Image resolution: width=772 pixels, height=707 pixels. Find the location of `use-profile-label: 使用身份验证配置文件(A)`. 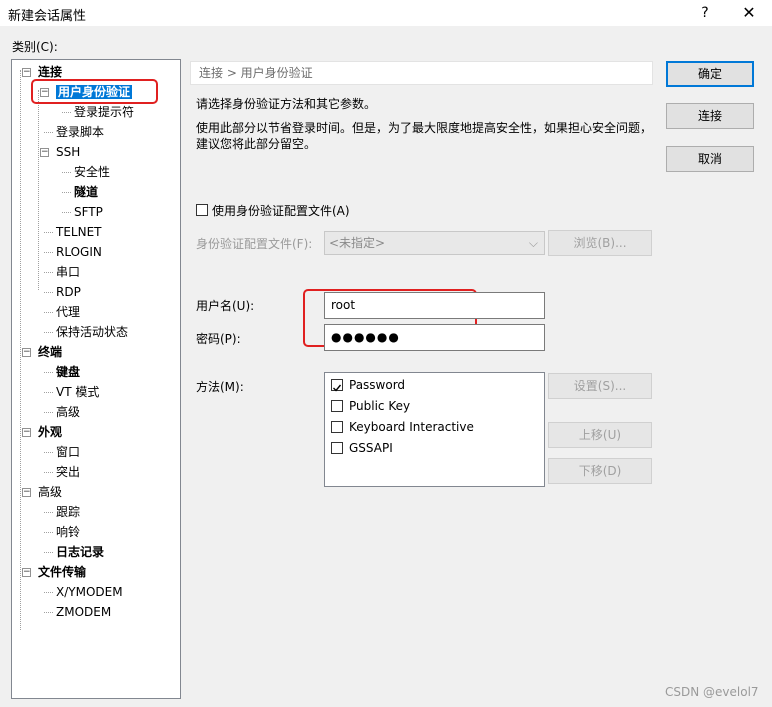

use-profile-label: 使用身份验证配置文件(A) is located at coordinates (281, 210).